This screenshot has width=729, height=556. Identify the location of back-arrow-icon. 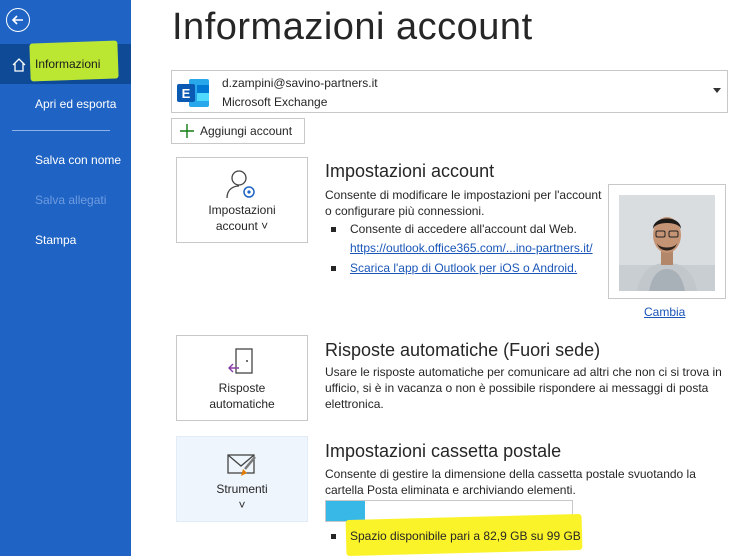
(18, 20).